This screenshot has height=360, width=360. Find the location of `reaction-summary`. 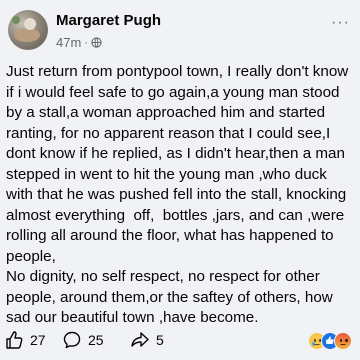

reaction-summary is located at coordinates (330, 341).